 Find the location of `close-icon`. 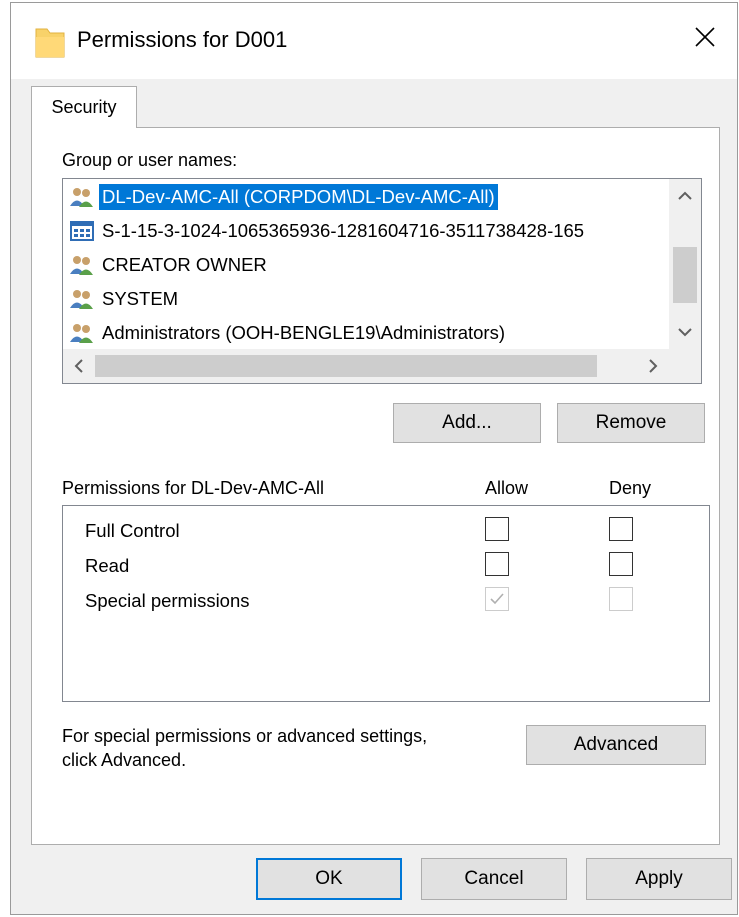

close-icon is located at coordinates (705, 37).